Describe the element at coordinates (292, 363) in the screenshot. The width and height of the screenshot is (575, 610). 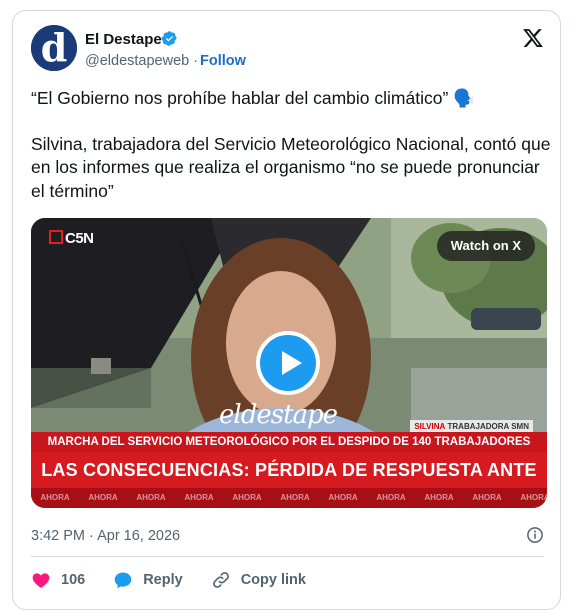
I see `play-icon` at that location.